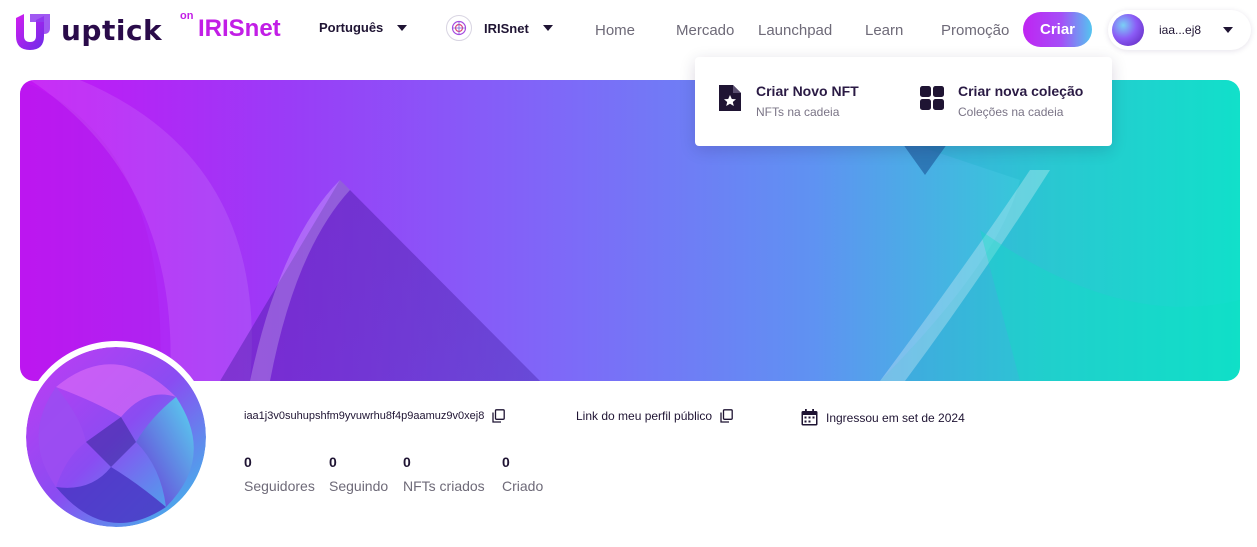  I want to click on stat-followers: 0 Seguidores, so click(279, 474).